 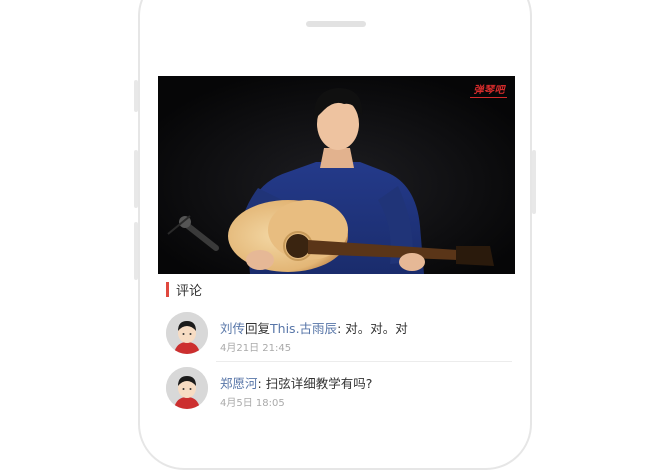 I want to click on comment-body: : 对。对。对, so click(x=372, y=328).